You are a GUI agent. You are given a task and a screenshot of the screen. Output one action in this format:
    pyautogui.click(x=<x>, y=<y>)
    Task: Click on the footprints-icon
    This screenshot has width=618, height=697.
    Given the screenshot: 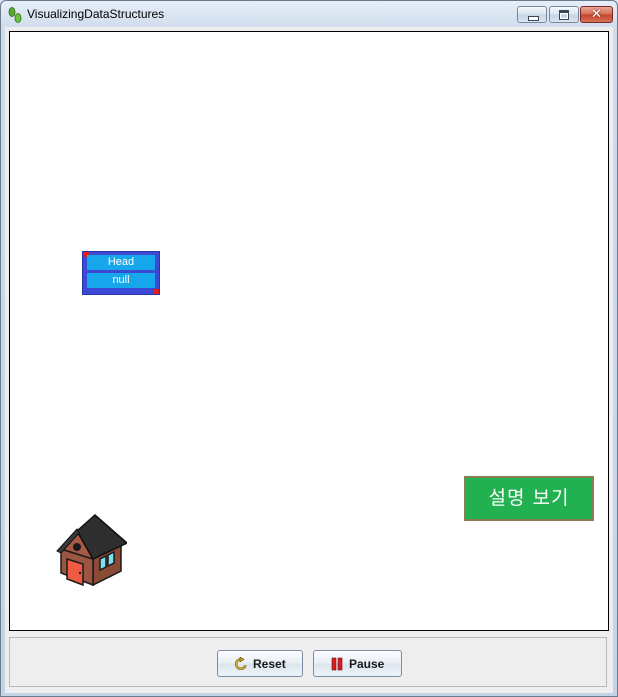 What is the action you would take?
    pyautogui.click(x=15, y=15)
    